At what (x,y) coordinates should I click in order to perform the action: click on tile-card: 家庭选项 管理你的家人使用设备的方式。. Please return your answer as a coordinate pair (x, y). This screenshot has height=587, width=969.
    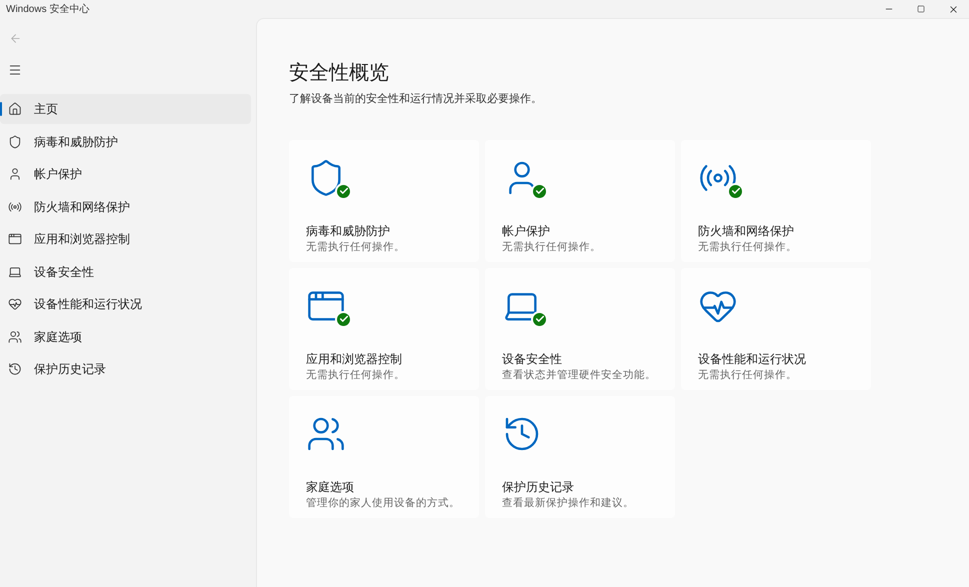
    Looking at the image, I should click on (384, 457).